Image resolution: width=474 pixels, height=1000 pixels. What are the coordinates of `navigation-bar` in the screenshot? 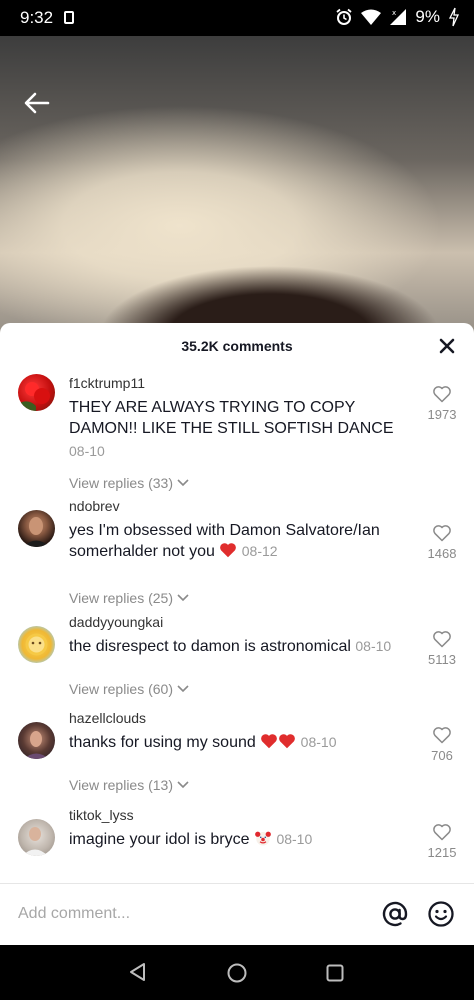 It's located at (237, 972).